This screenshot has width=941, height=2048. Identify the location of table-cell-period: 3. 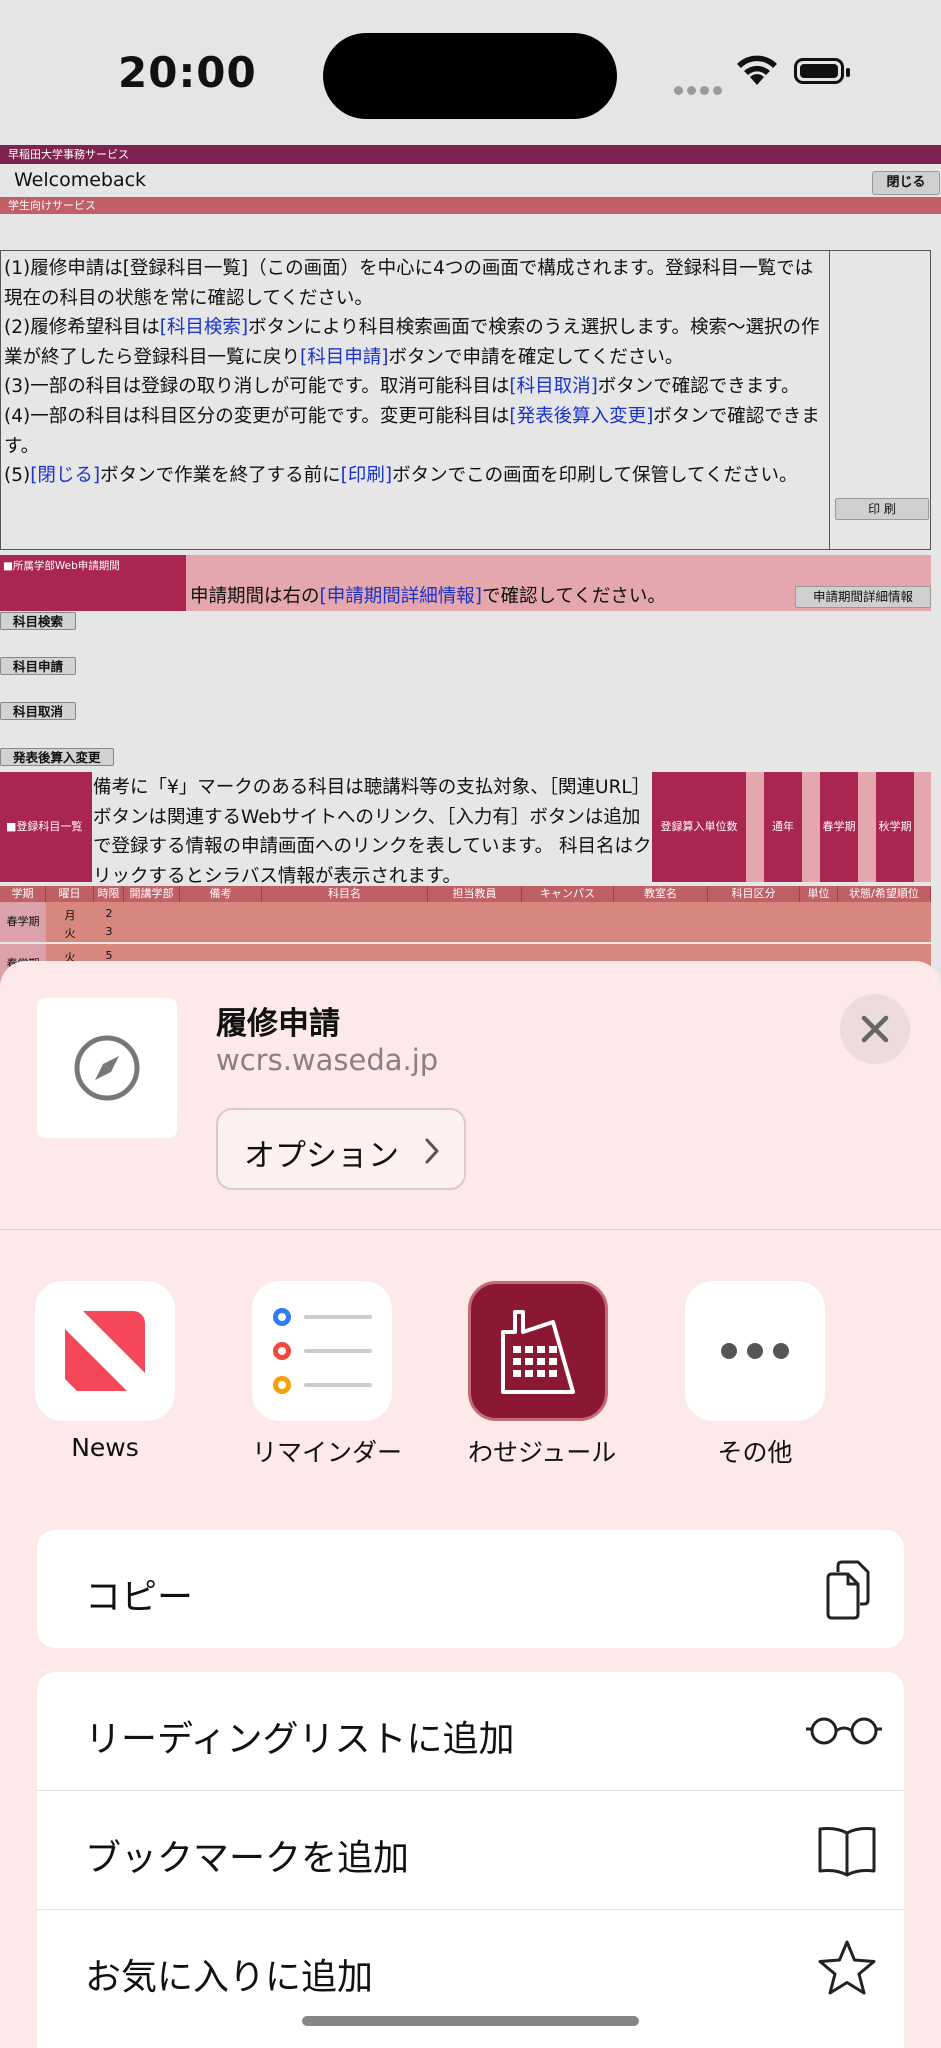
(109, 931).